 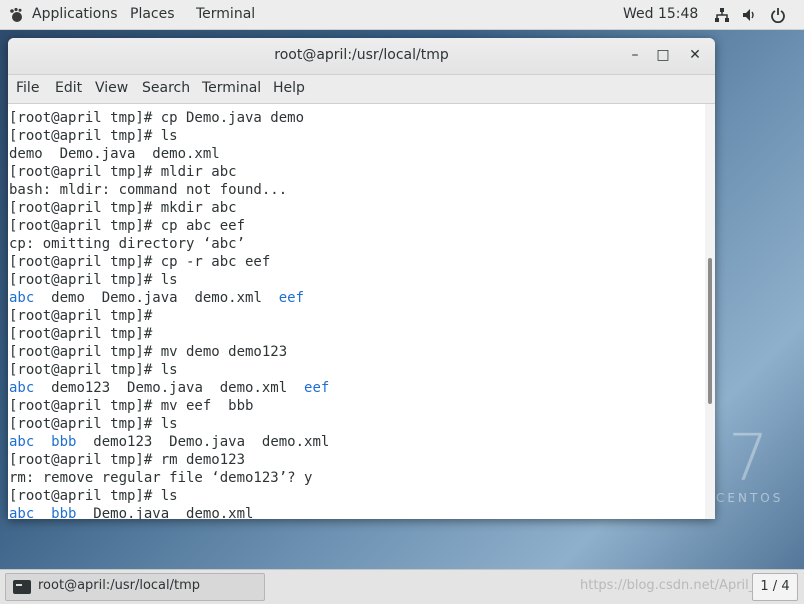 What do you see at coordinates (663, 55) in the screenshot?
I see `maximize-button: □` at bounding box center [663, 55].